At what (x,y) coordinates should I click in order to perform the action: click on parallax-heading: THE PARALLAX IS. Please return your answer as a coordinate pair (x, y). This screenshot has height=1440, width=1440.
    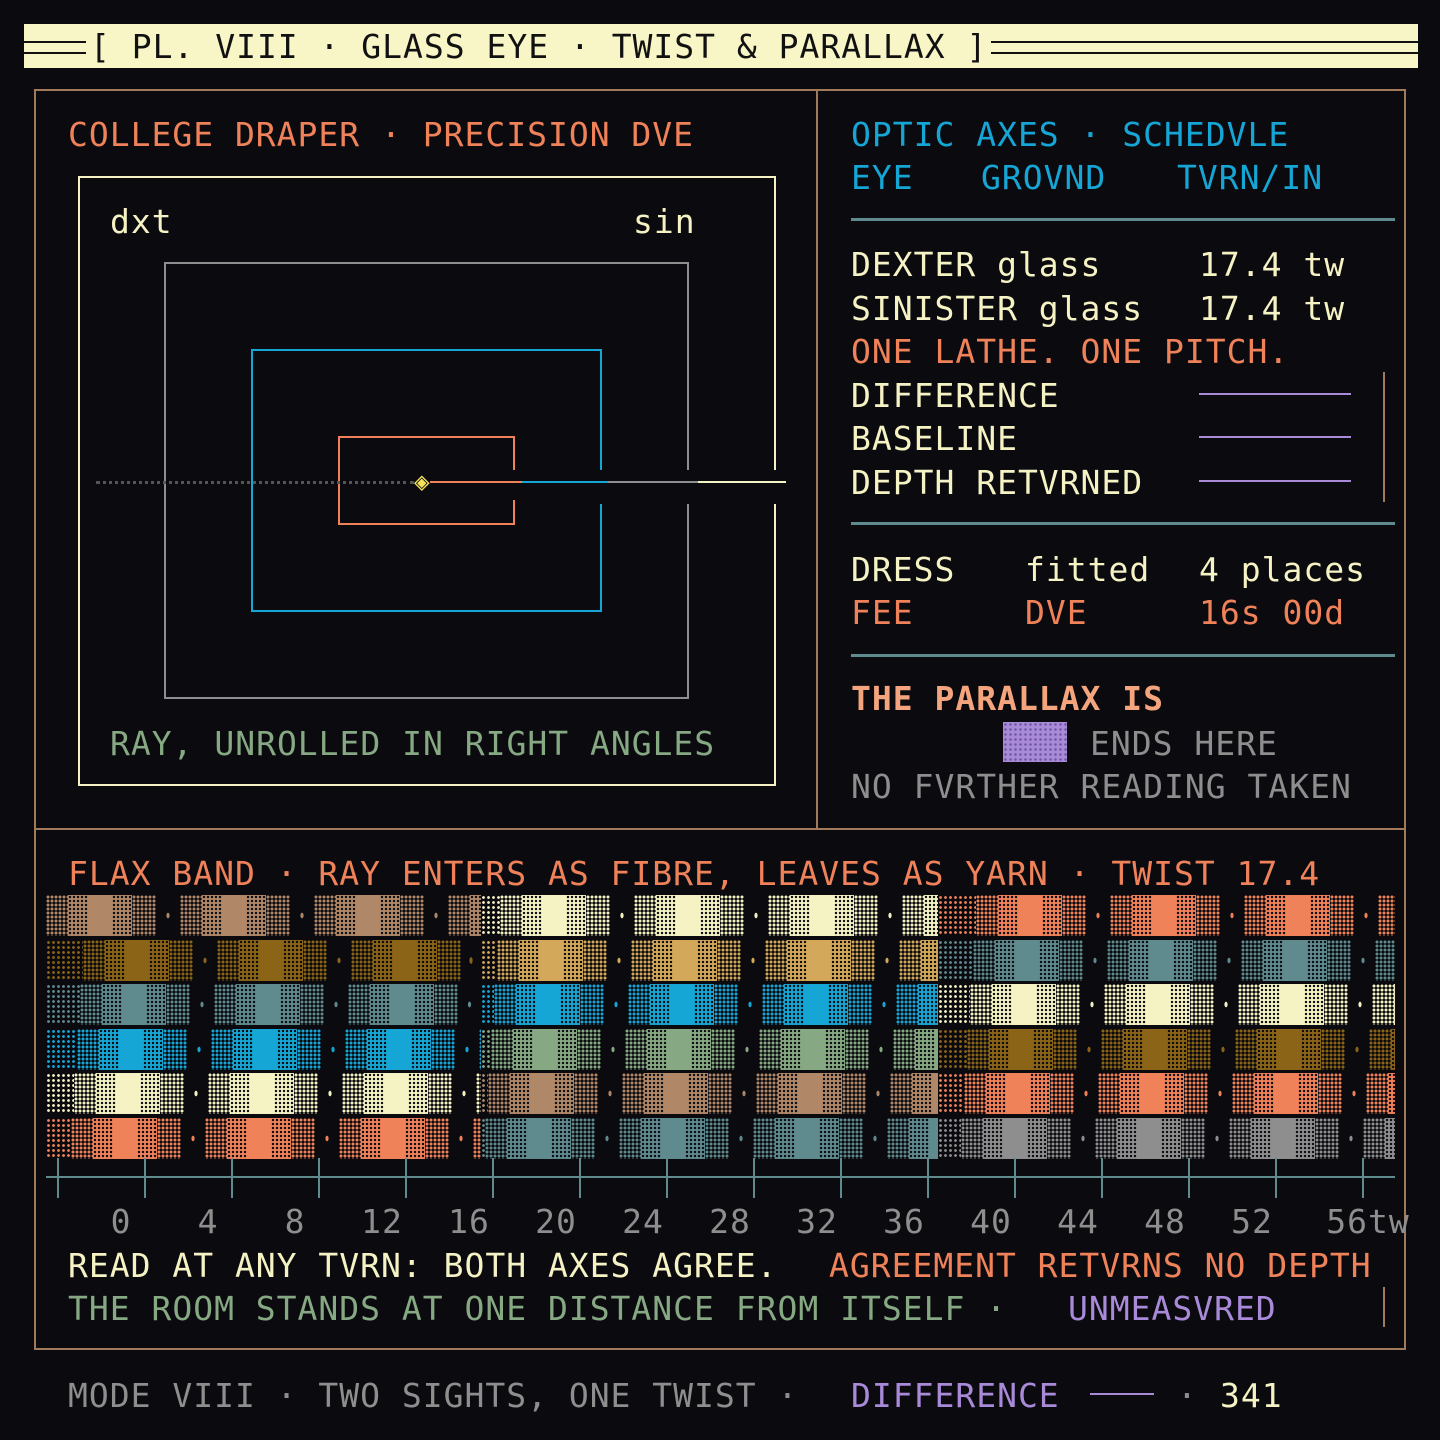
    Looking at the image, I should click on (1008, 698).